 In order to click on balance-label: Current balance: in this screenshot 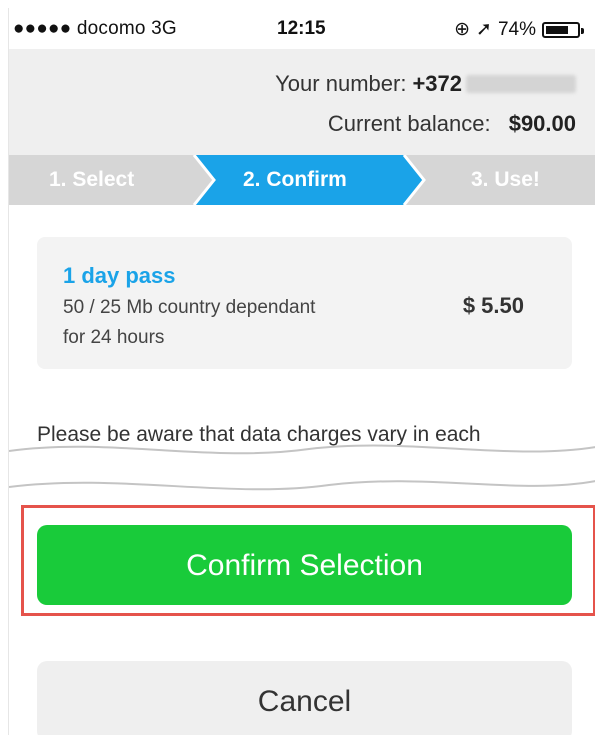, I will do `click(409, 123)`.